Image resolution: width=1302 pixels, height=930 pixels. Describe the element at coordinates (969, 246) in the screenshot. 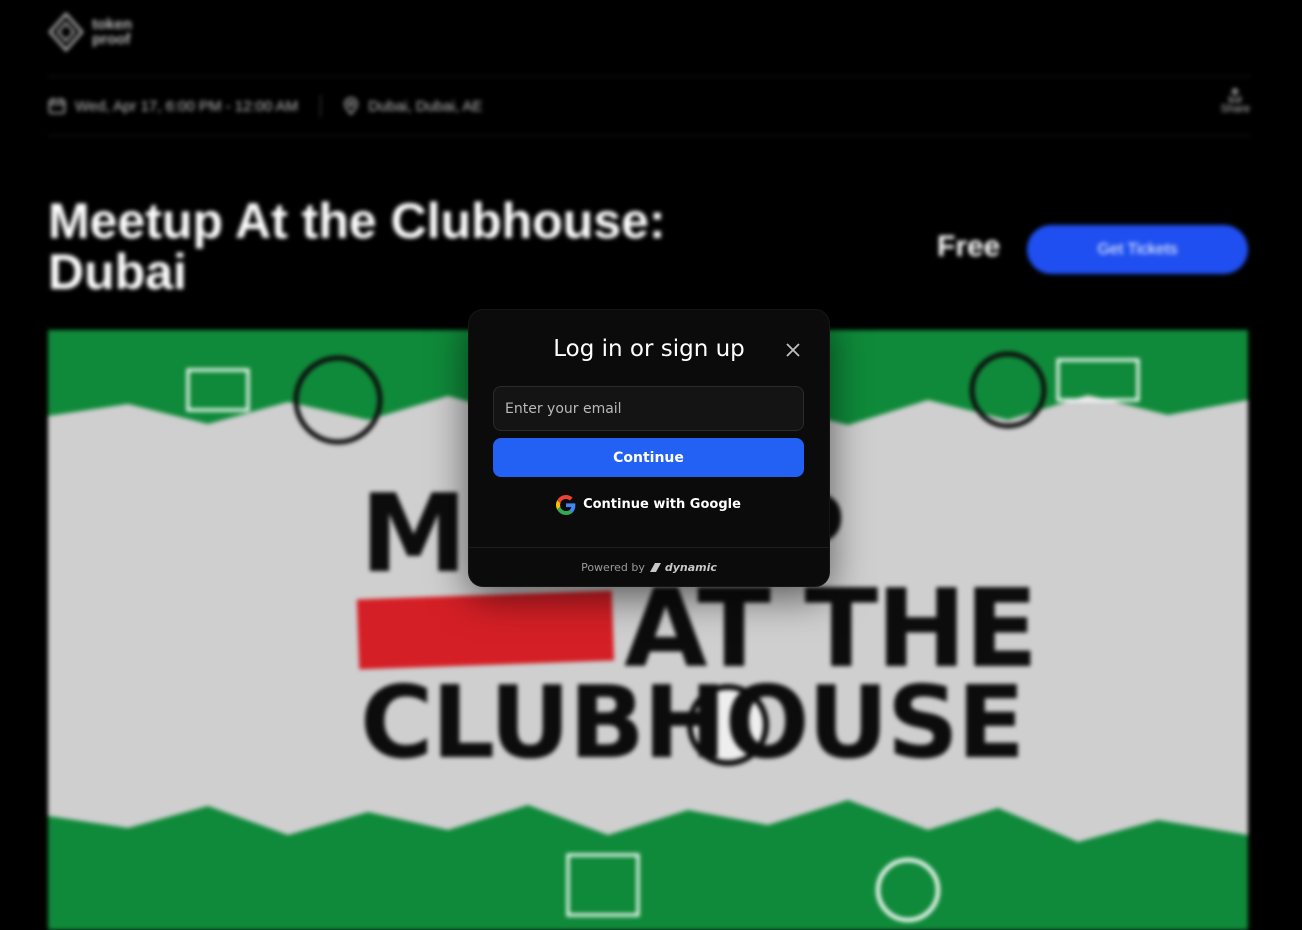

I see `ticket-price: Free` at that location.